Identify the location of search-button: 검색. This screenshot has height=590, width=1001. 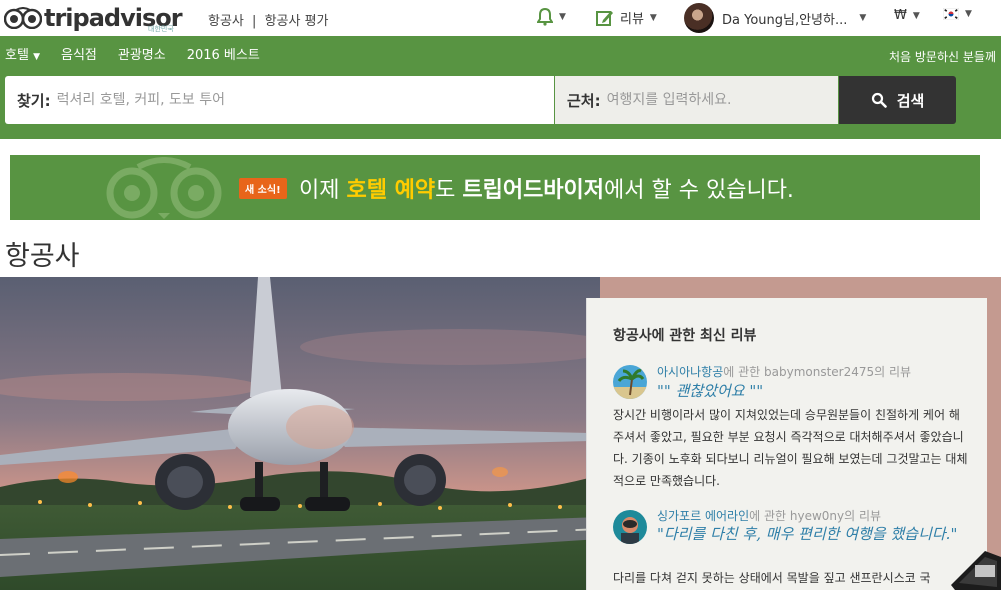
(897, 100).